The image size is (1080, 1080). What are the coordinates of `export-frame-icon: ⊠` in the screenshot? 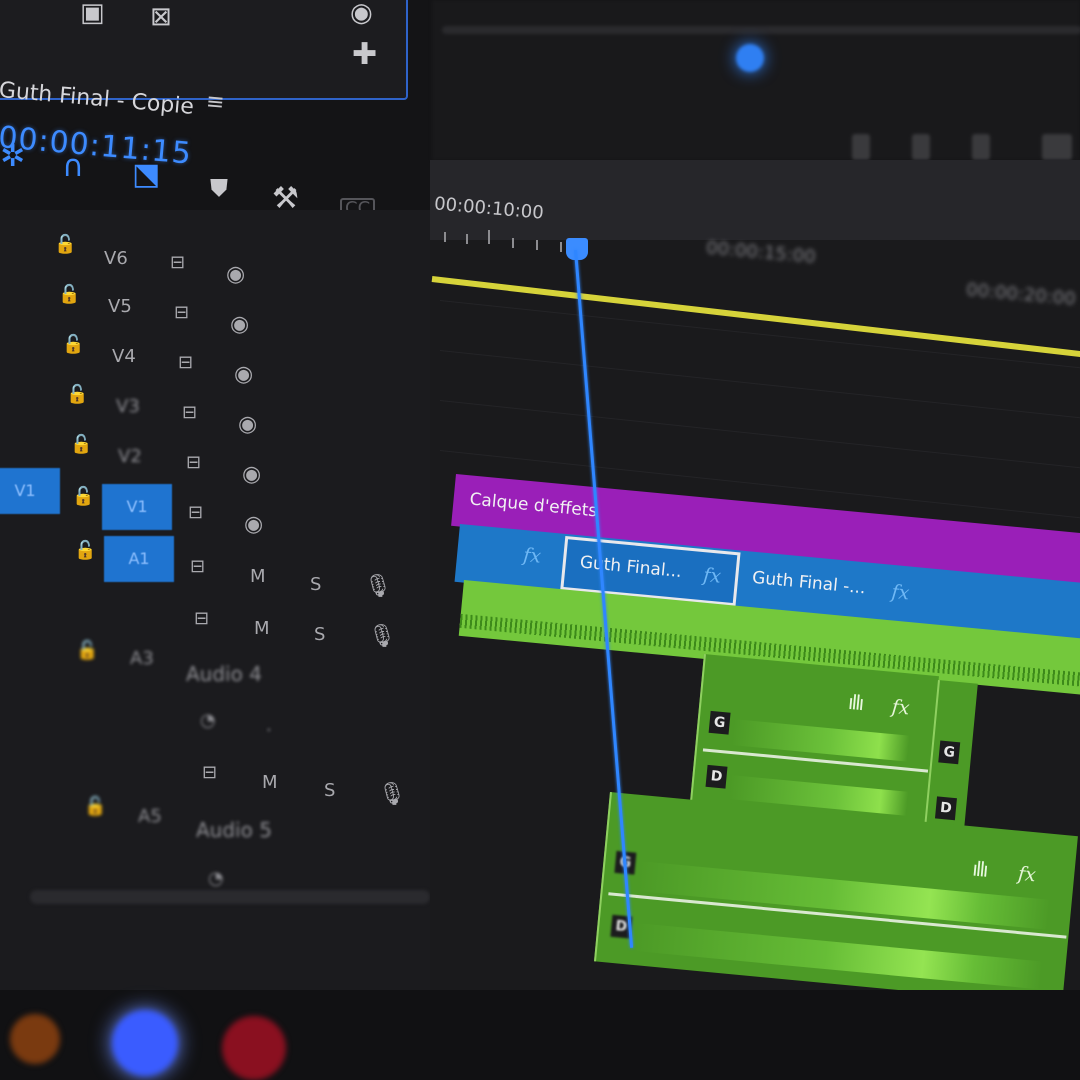 It's located at (161, 17).